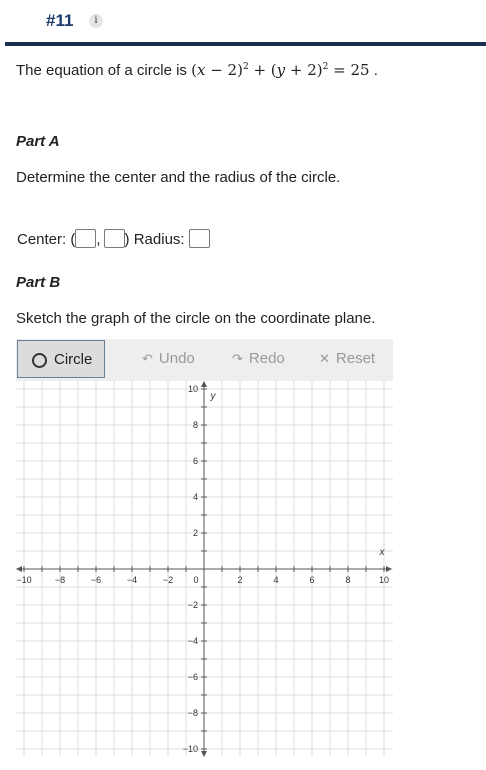  Describe the element at coordinates (60, 580) in the screenshot. I see `x-tick-label: −8` at that location.